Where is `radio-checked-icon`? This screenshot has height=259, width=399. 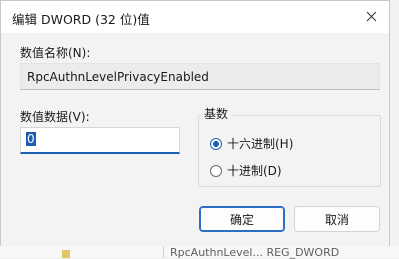 radio-checked-icon is located at coordinates (216, 143).